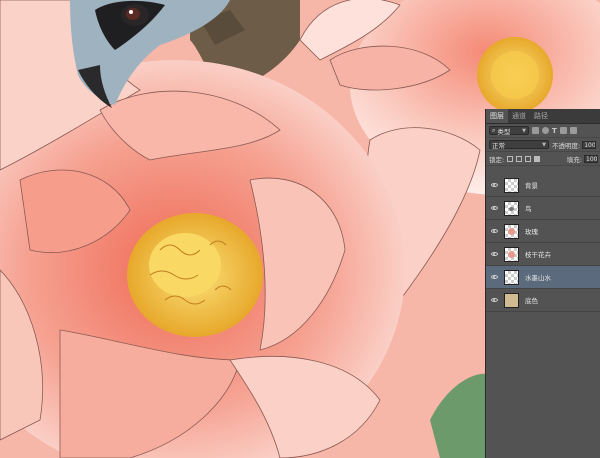 Image resolution: width=600 pixels, height=458 pixels. What do you see at coordinates (531, 186) in the screenshot?
I see `layer-name: 背景` at bounding box center [531, 186].